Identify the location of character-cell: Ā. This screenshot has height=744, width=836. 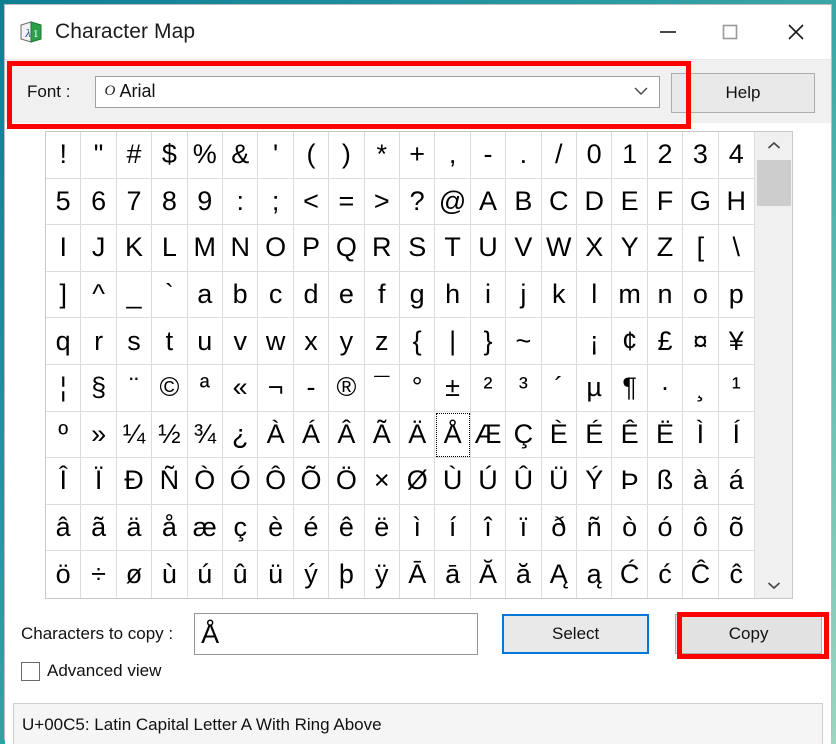
(418, 574).